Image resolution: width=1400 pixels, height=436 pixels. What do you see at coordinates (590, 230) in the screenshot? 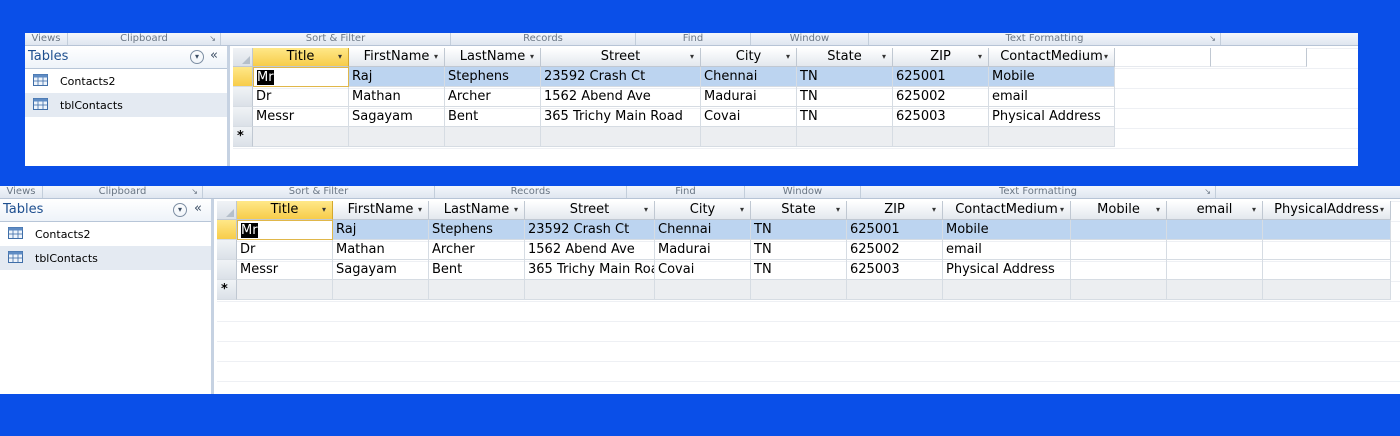
I see `cell-street: 23592 Crash Ct` at bounding box center [590, 230].